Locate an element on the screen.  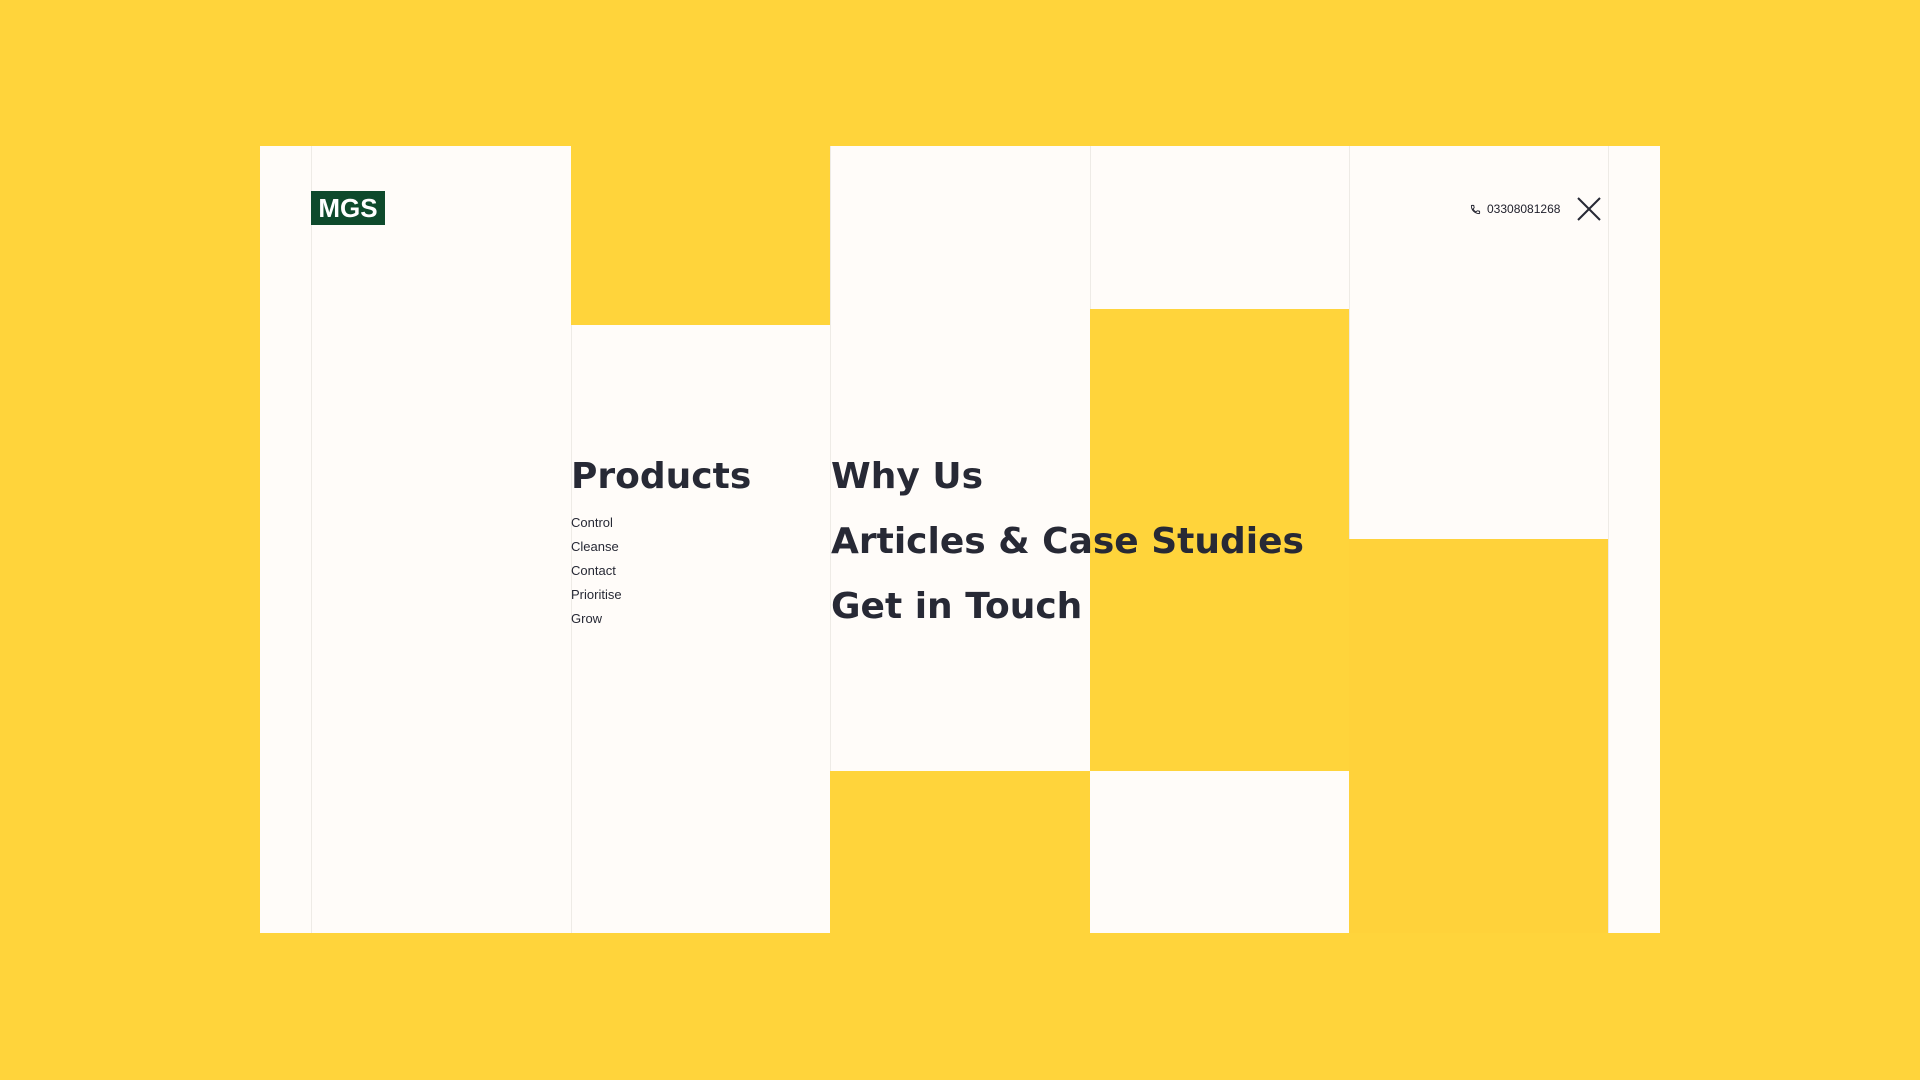
submenu-item-contact: Contact is located at coordinates (596, 571).